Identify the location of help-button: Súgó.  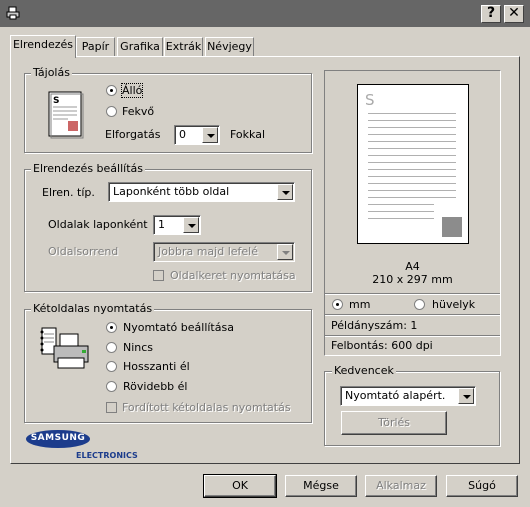
(482, 486).